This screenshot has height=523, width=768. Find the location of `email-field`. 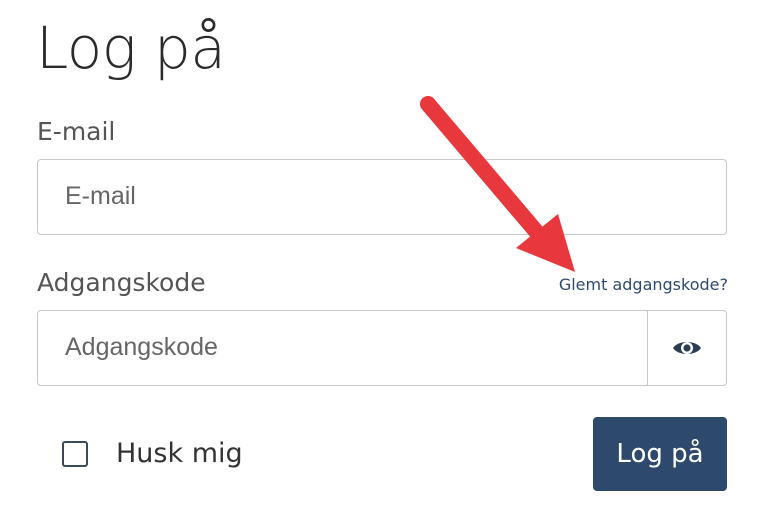

email-field is located at coordinates (382, 197).